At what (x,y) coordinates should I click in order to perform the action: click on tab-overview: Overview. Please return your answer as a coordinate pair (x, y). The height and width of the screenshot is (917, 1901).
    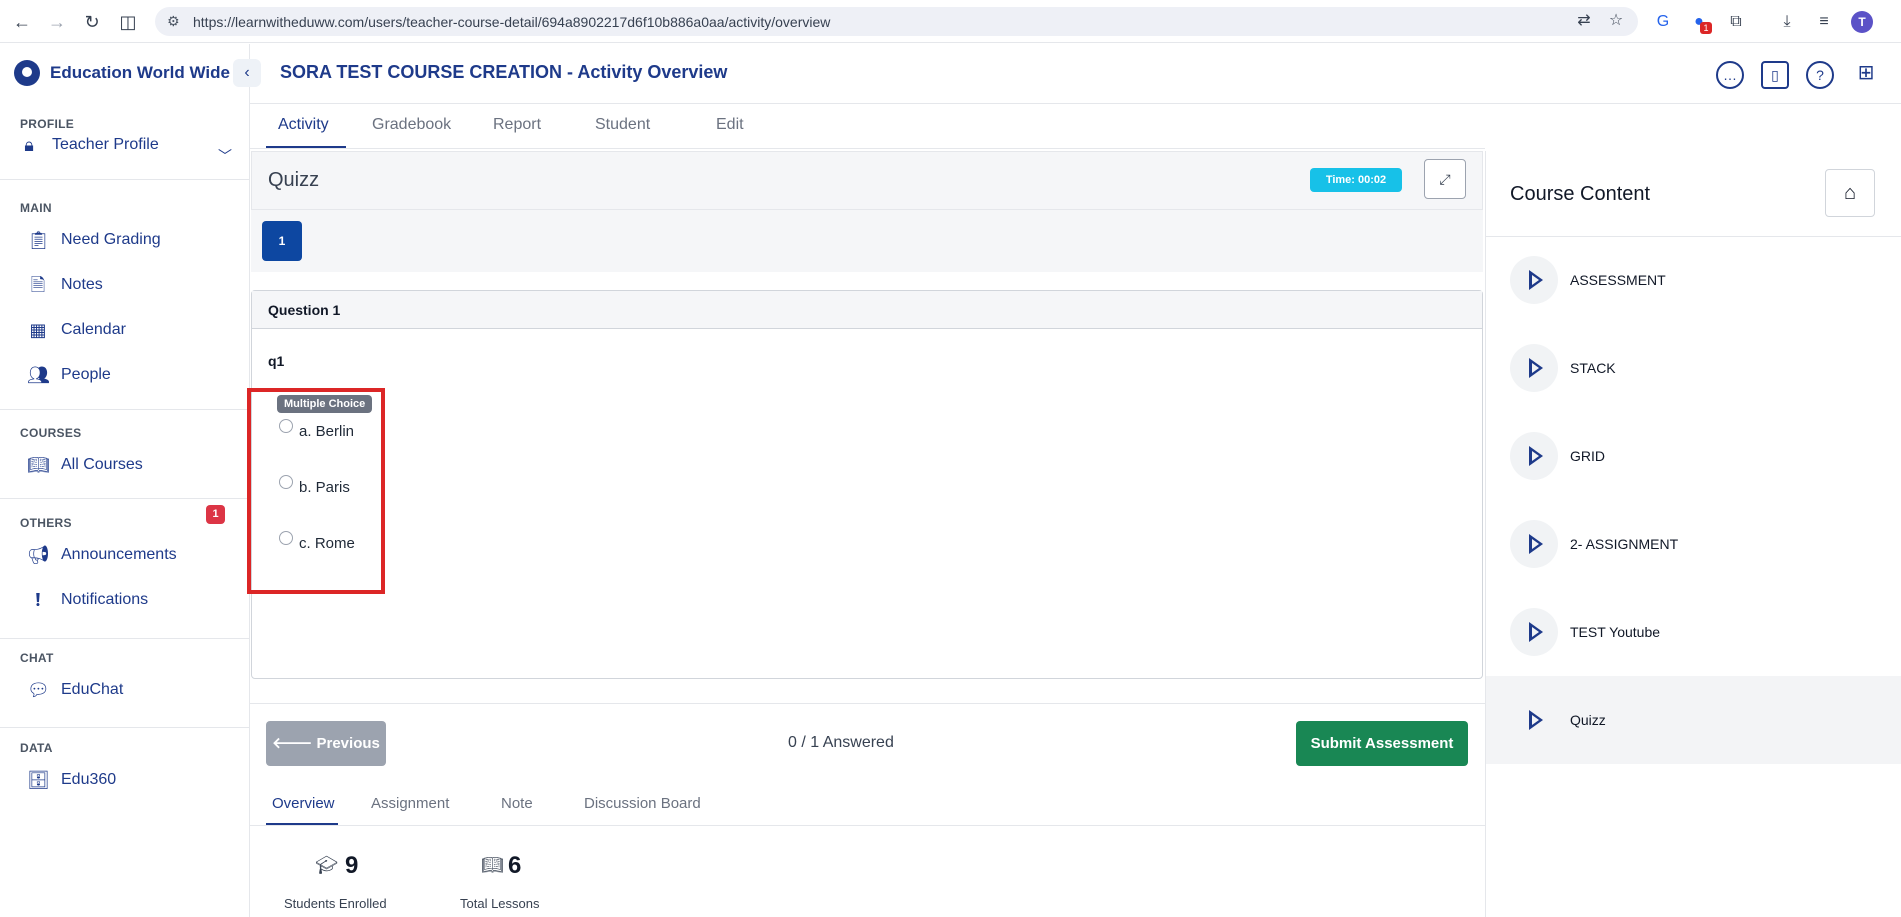
    Looking at the image, I should click on (303, 803).